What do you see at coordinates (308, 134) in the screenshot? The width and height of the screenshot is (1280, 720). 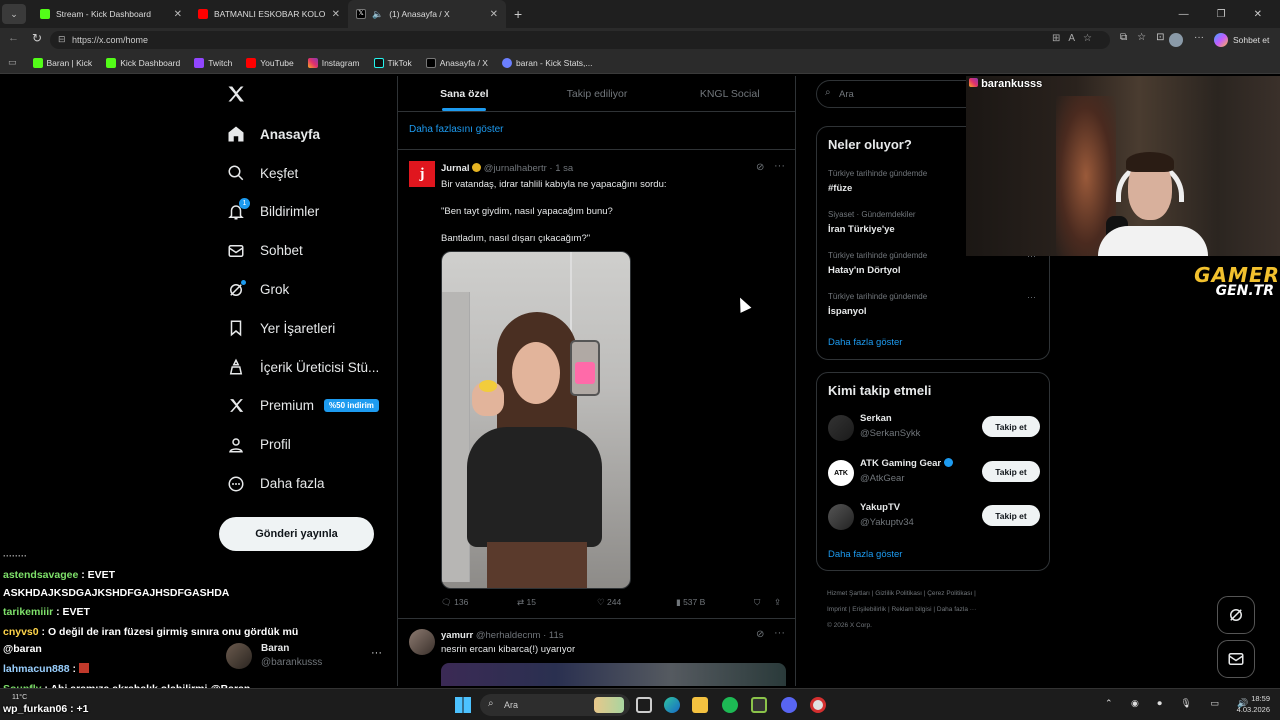 I see `nav-home: Anasayfa` at bounding box center [308, 134].